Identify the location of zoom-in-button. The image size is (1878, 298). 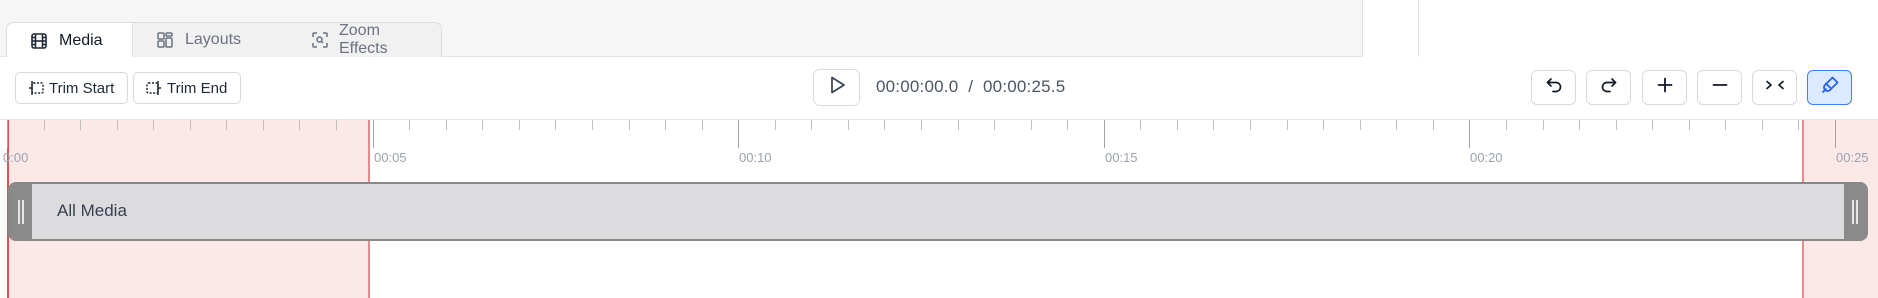
(1664, 87).